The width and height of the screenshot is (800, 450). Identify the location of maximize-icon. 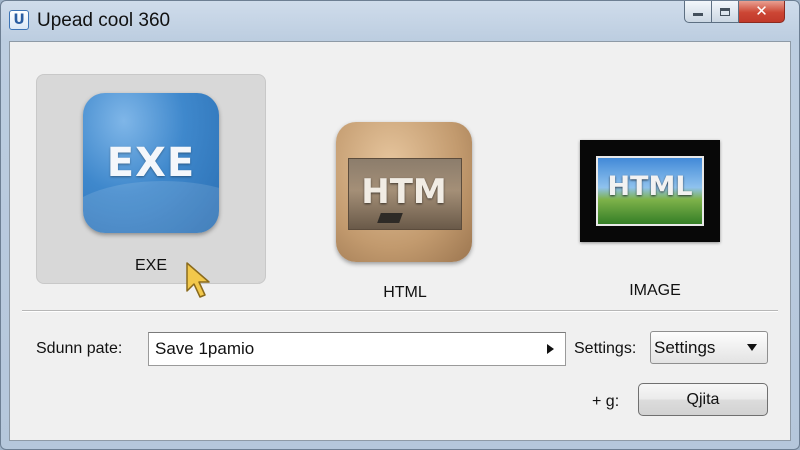
(725, 11).